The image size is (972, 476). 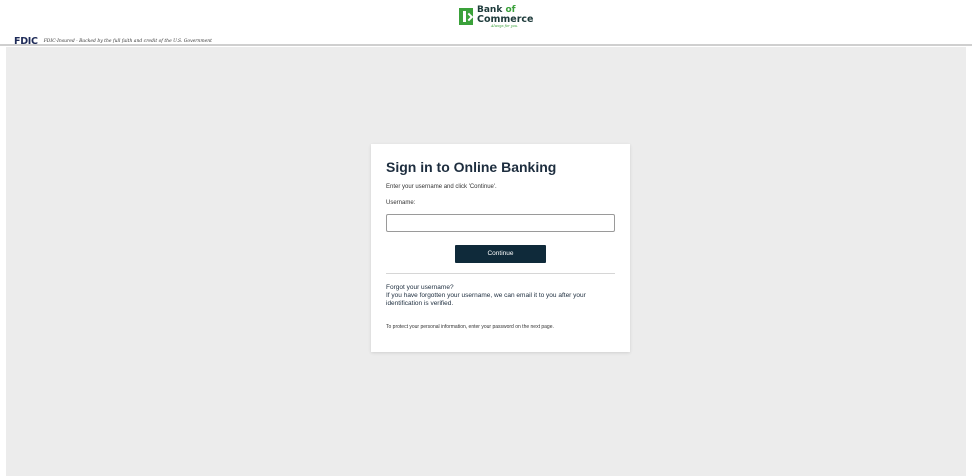 What do you see at coordinates (466, 16) in the screenshot?
I see `bank-logo-icon` at bounding box center [466, 16].